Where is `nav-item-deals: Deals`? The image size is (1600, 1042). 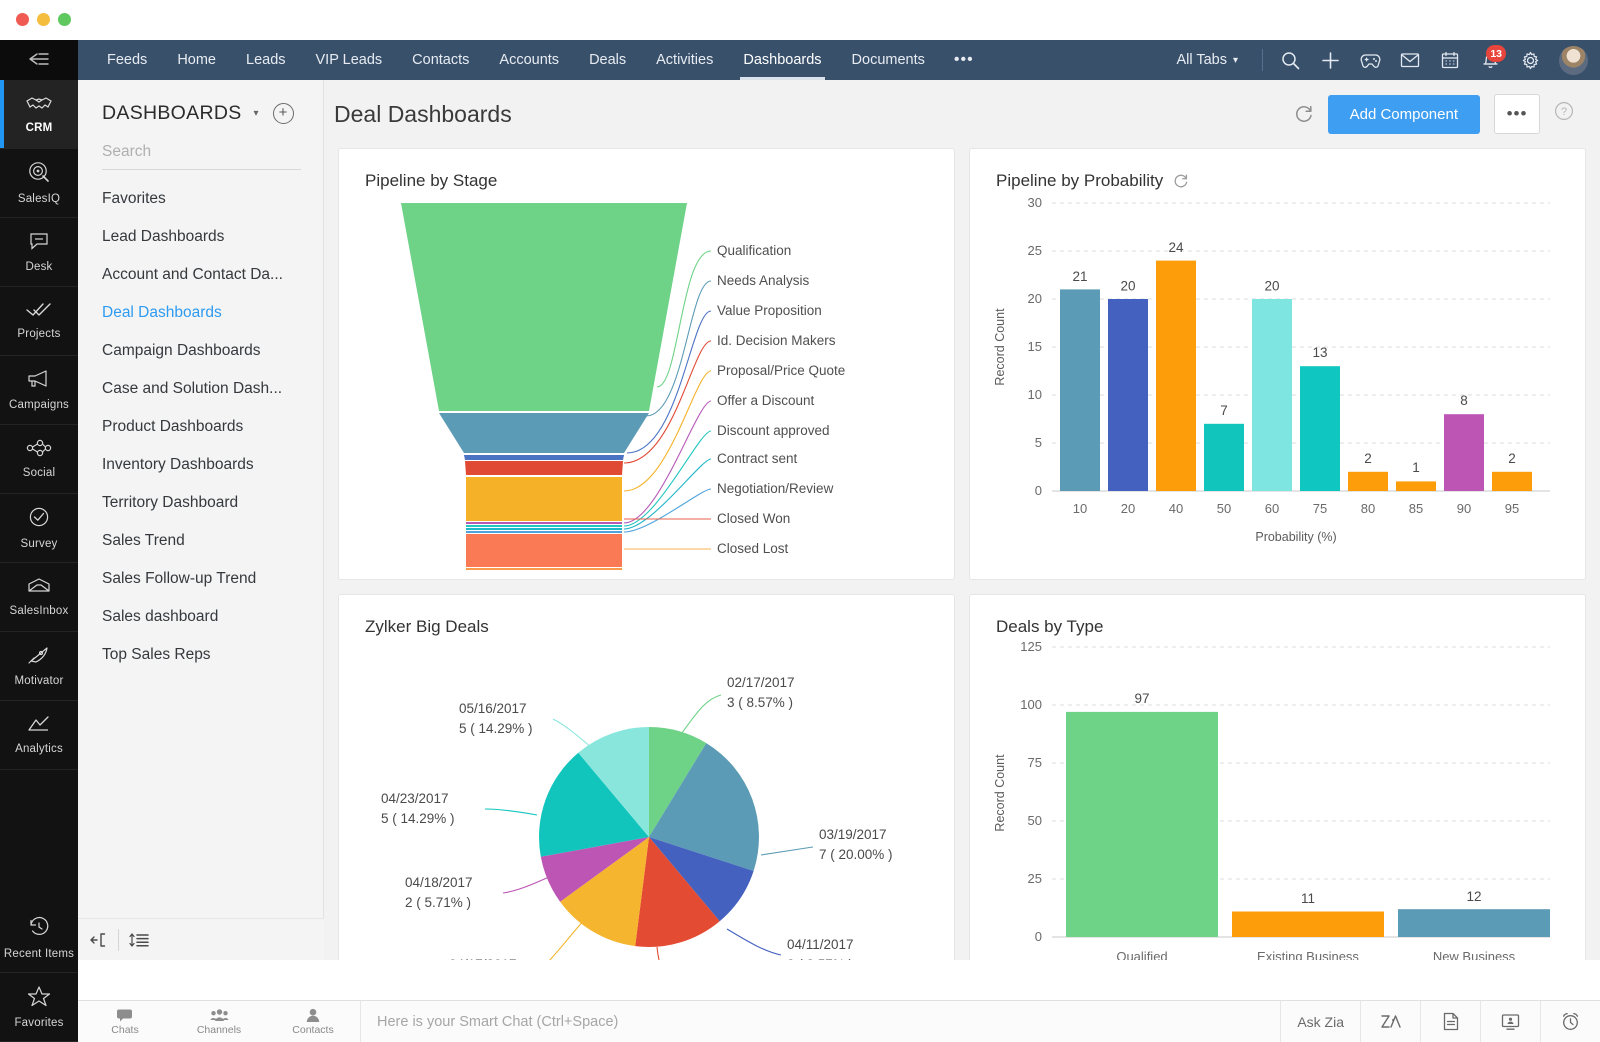
nav-item-deals: Deals is located at coordinates (607, 60).